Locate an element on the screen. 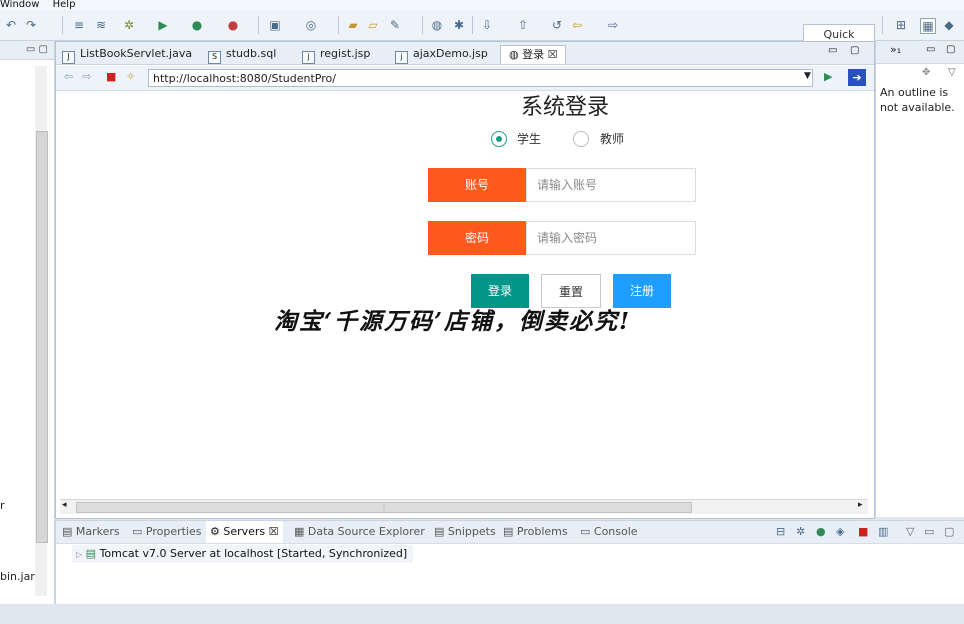  open-type-icon: ◎ is located at coordinates (311, 25).